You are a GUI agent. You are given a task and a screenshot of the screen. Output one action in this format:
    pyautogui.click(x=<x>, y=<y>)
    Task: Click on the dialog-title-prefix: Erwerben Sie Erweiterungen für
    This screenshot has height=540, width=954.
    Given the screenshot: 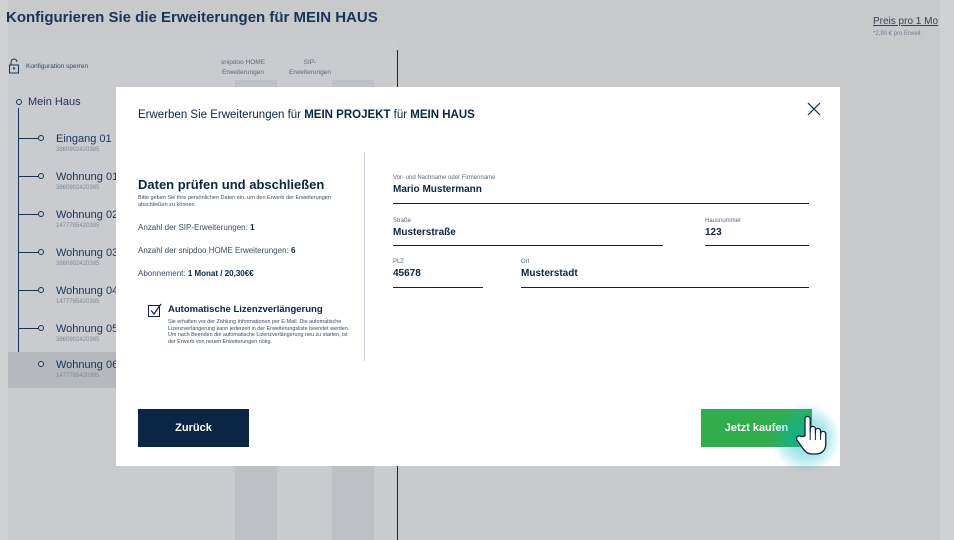 What is the action you would take?
    pyautogui.click(x=221, y=115)
    